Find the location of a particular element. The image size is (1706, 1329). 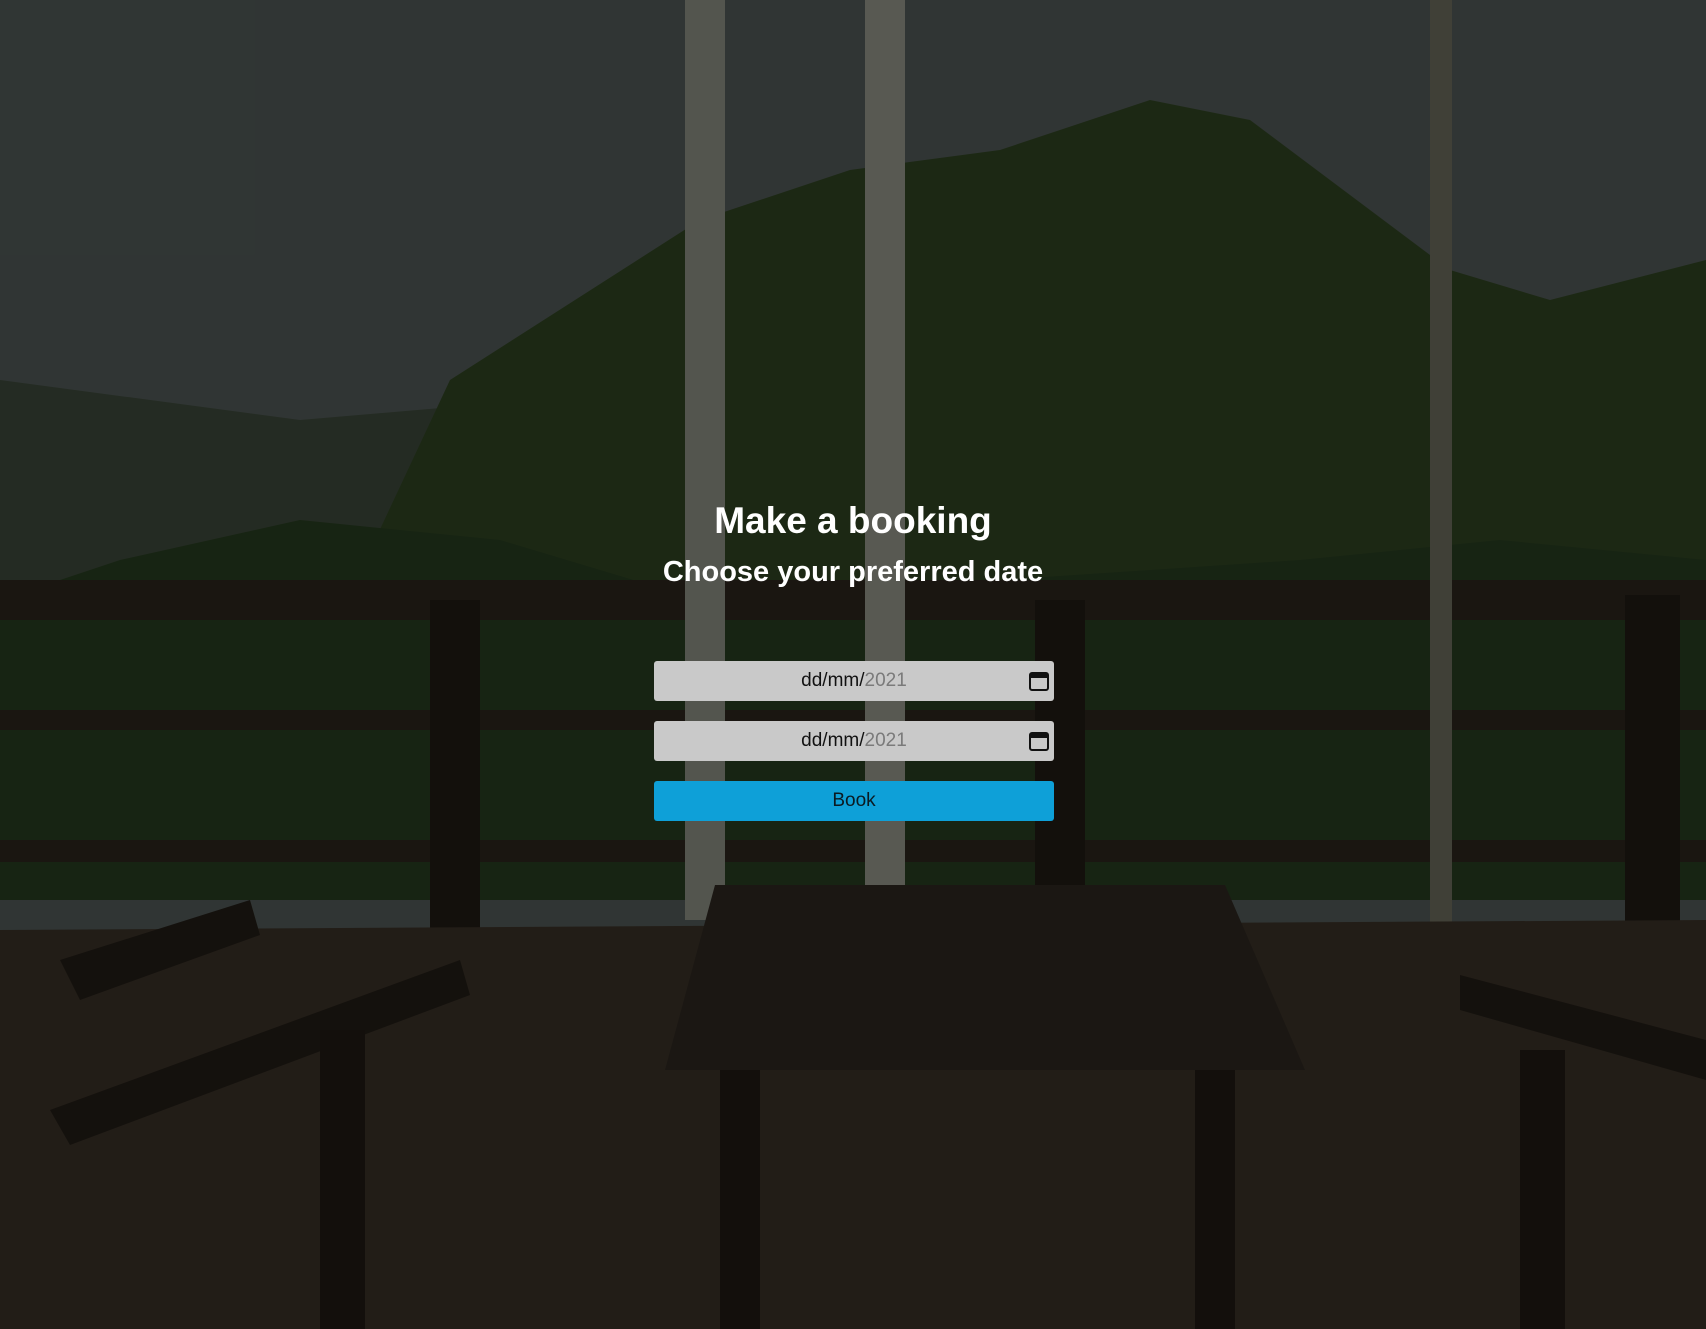

end-date-format: dd/mm/ is located at coordinates (833, 740).